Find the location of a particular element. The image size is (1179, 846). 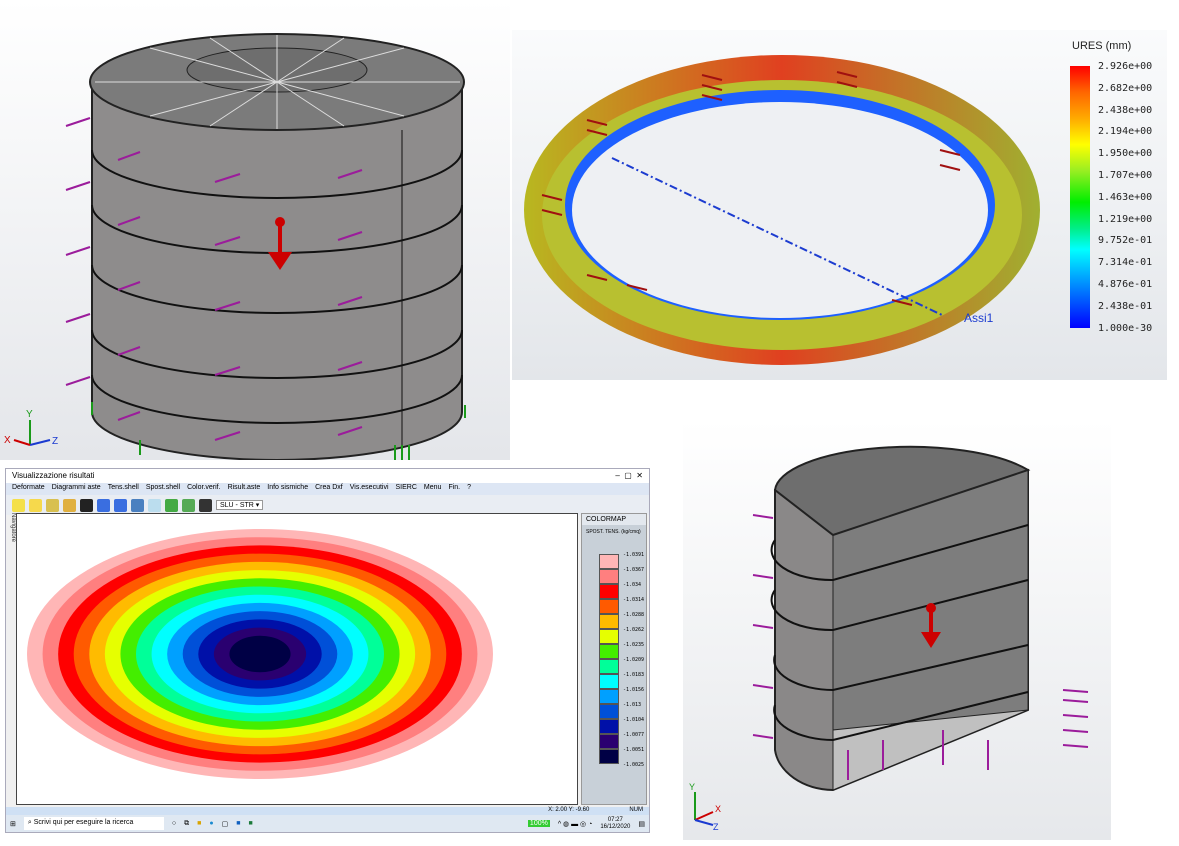

app-icon: ▢ is located at coordinates (225, 824).